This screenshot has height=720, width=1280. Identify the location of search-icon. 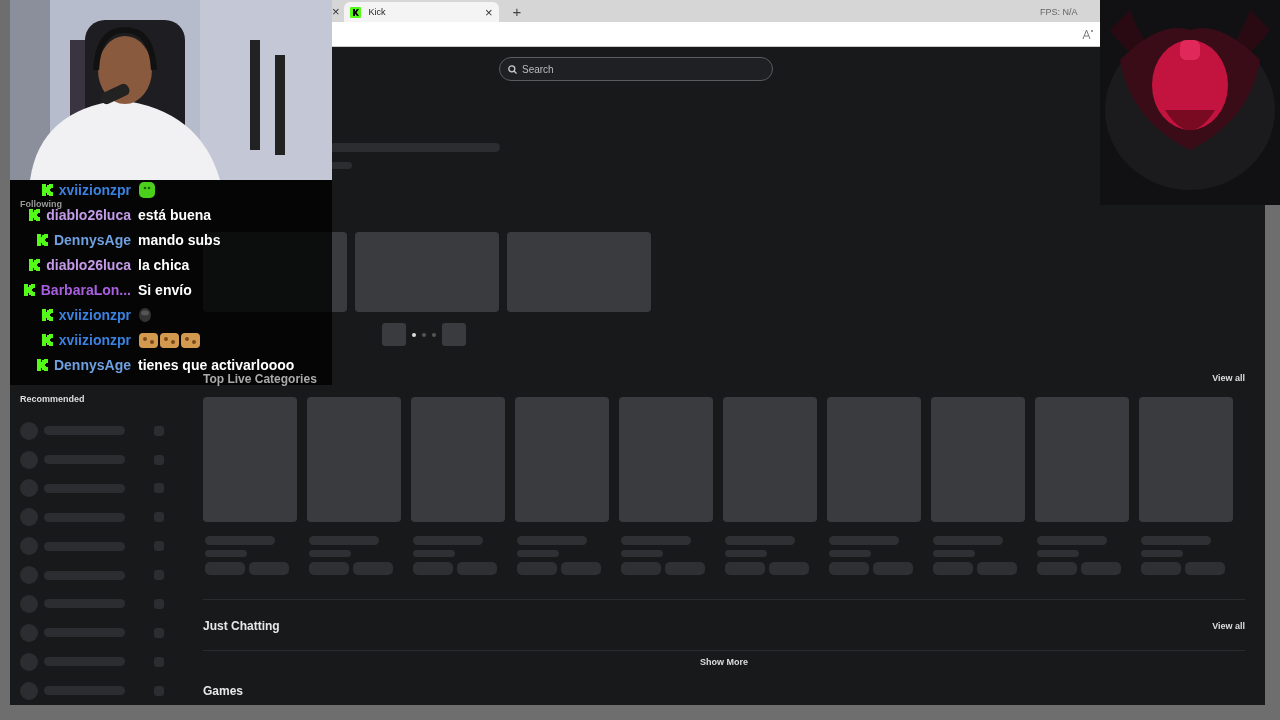
(512, 69).